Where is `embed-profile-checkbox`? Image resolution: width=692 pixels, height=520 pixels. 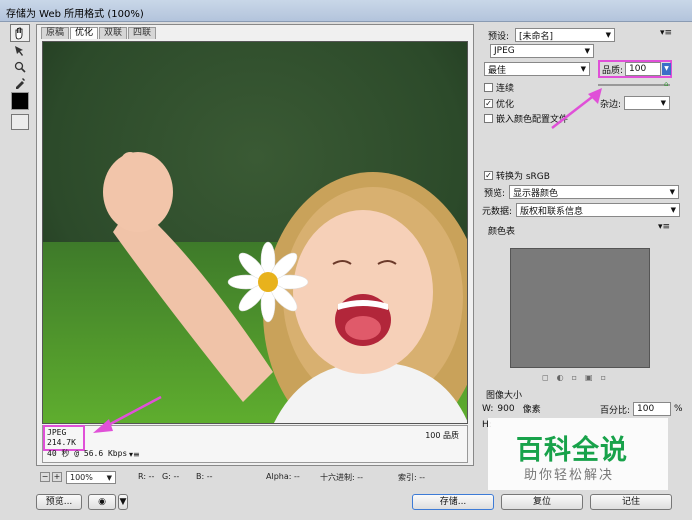
embed-profile-checkbox is located at coordinates (488, 118).